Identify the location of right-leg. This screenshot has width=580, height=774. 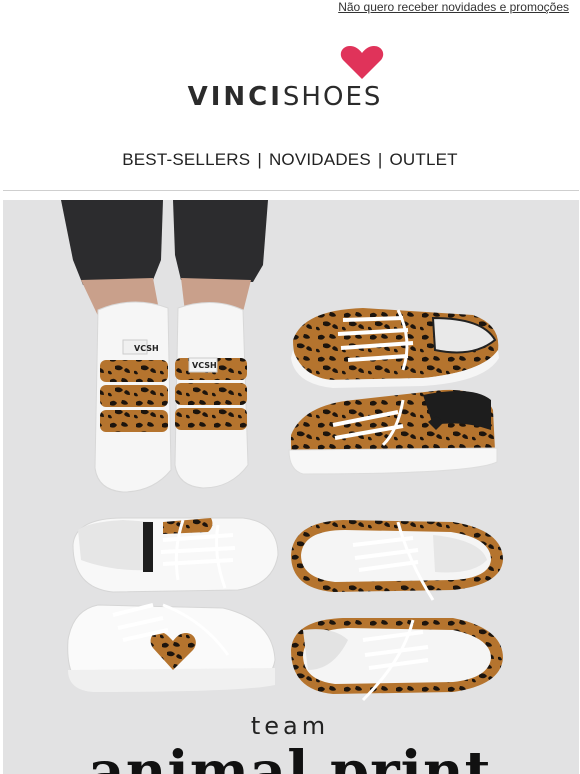
(220, 241).